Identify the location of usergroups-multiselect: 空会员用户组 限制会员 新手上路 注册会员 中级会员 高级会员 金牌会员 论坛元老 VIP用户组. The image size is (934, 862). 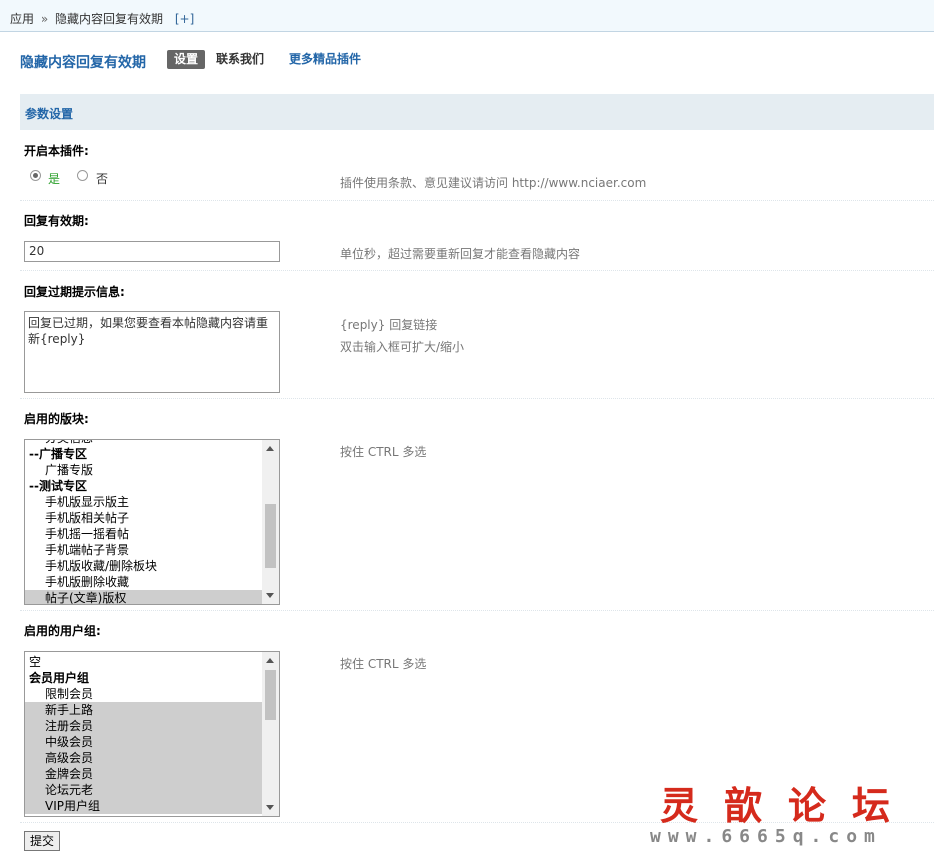
(152, 734).